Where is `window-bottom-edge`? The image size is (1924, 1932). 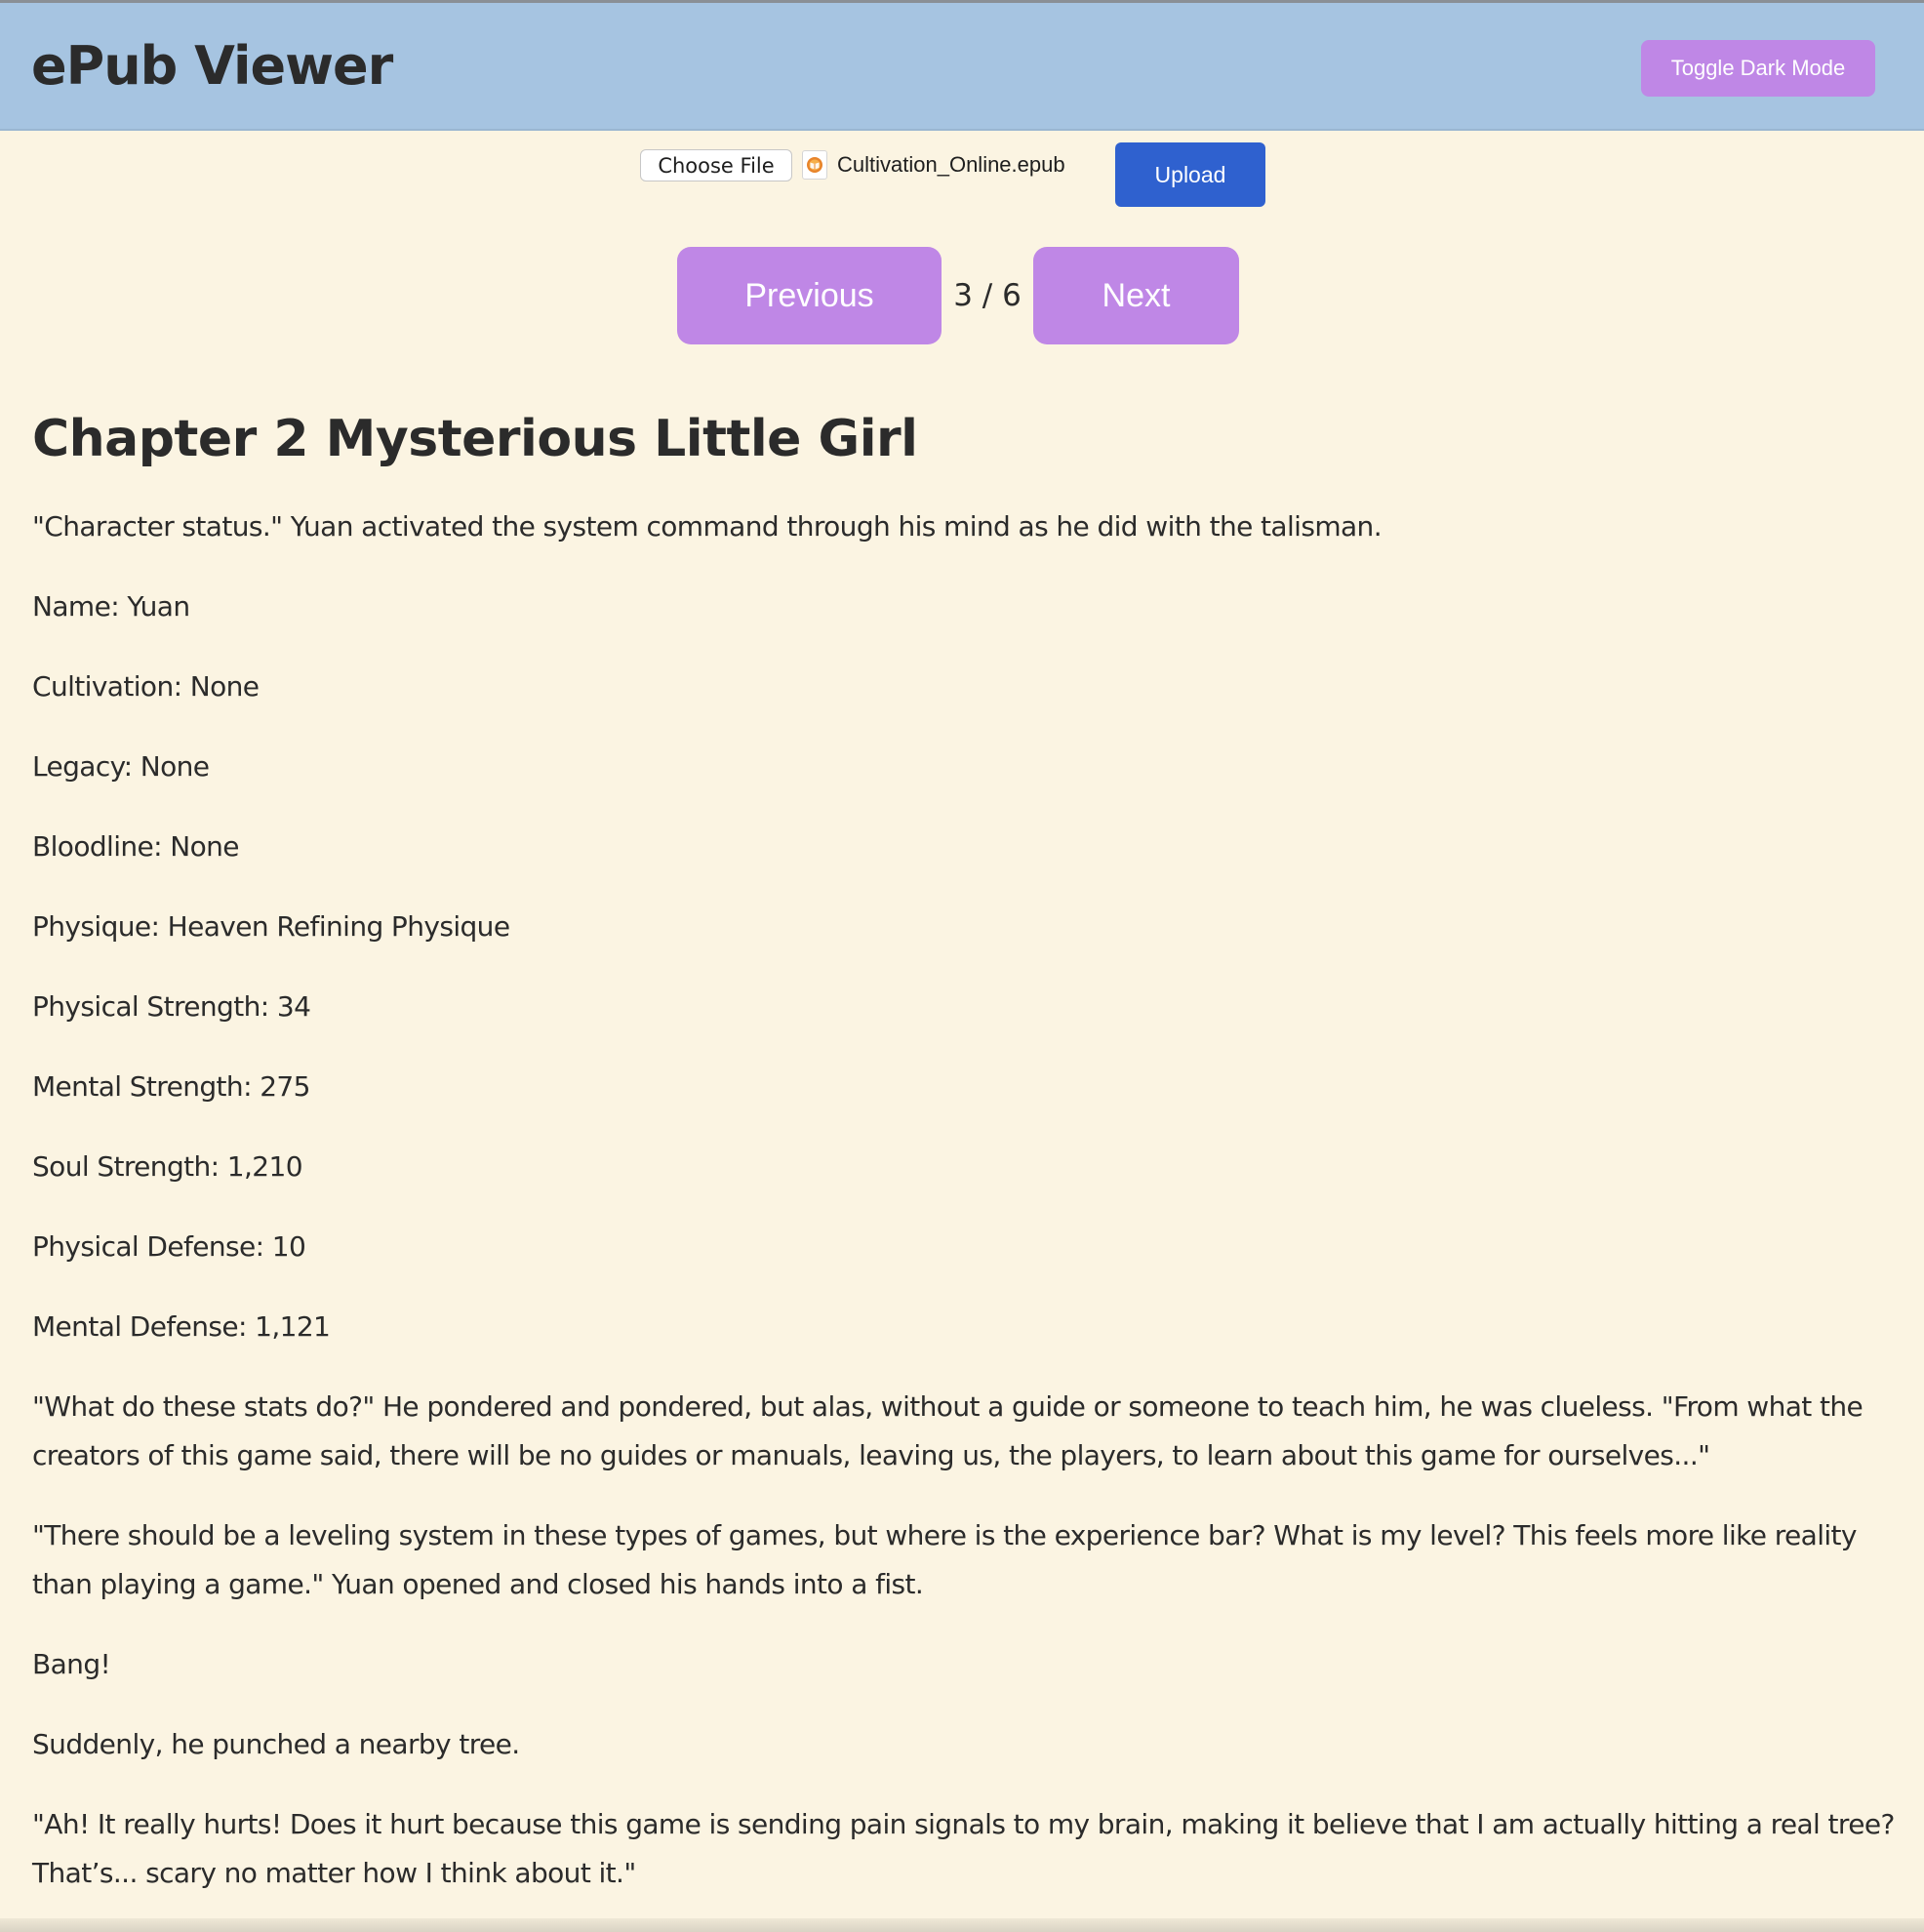 window-bottom-edge is located at coordinates (962, 1925).